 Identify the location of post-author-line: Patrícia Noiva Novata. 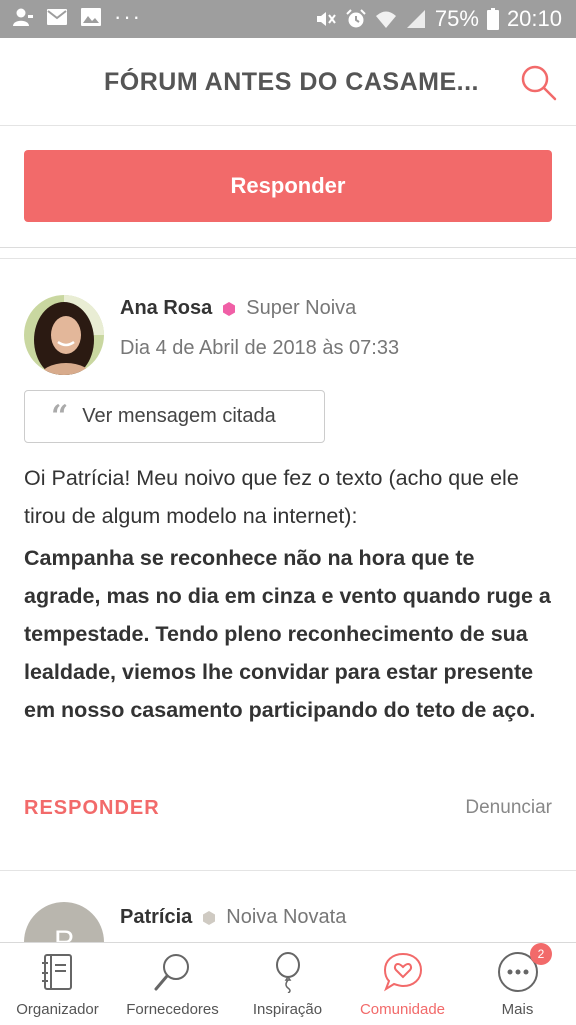
(233, 917).